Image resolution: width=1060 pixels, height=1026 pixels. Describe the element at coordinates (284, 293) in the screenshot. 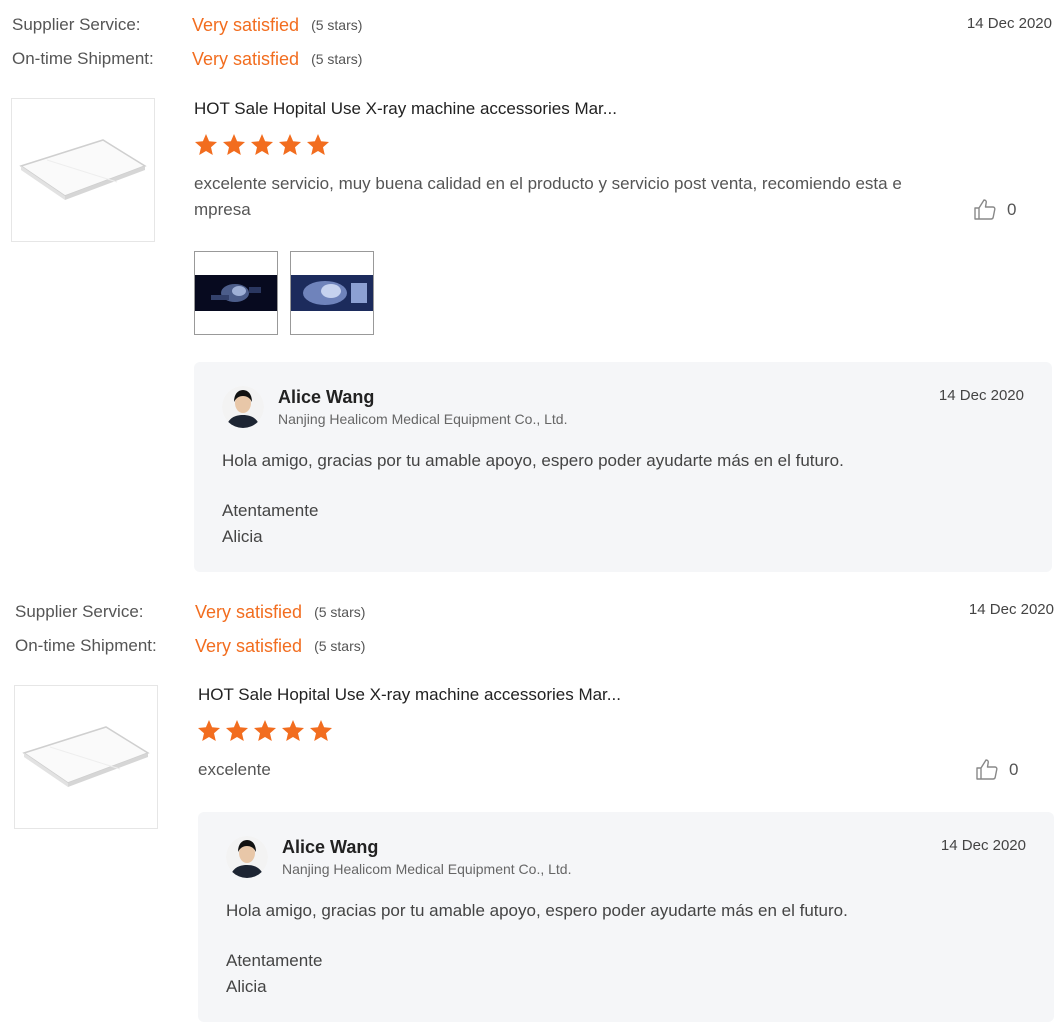

I see `review-photos` at that location.